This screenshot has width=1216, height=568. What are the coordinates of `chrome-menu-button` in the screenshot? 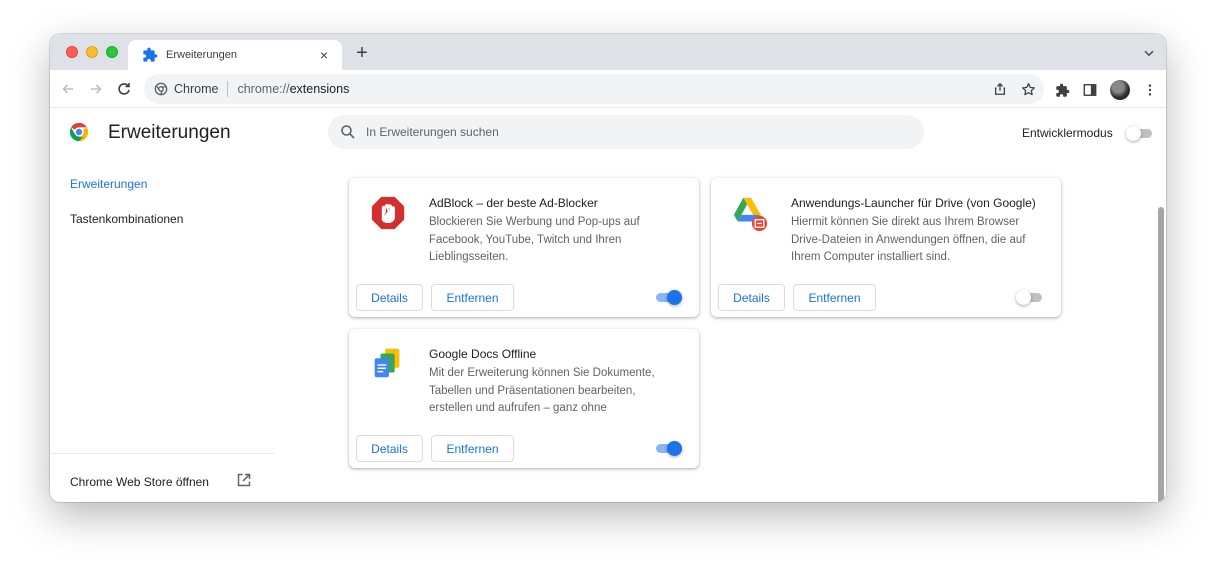 It's located at (1150, 90).